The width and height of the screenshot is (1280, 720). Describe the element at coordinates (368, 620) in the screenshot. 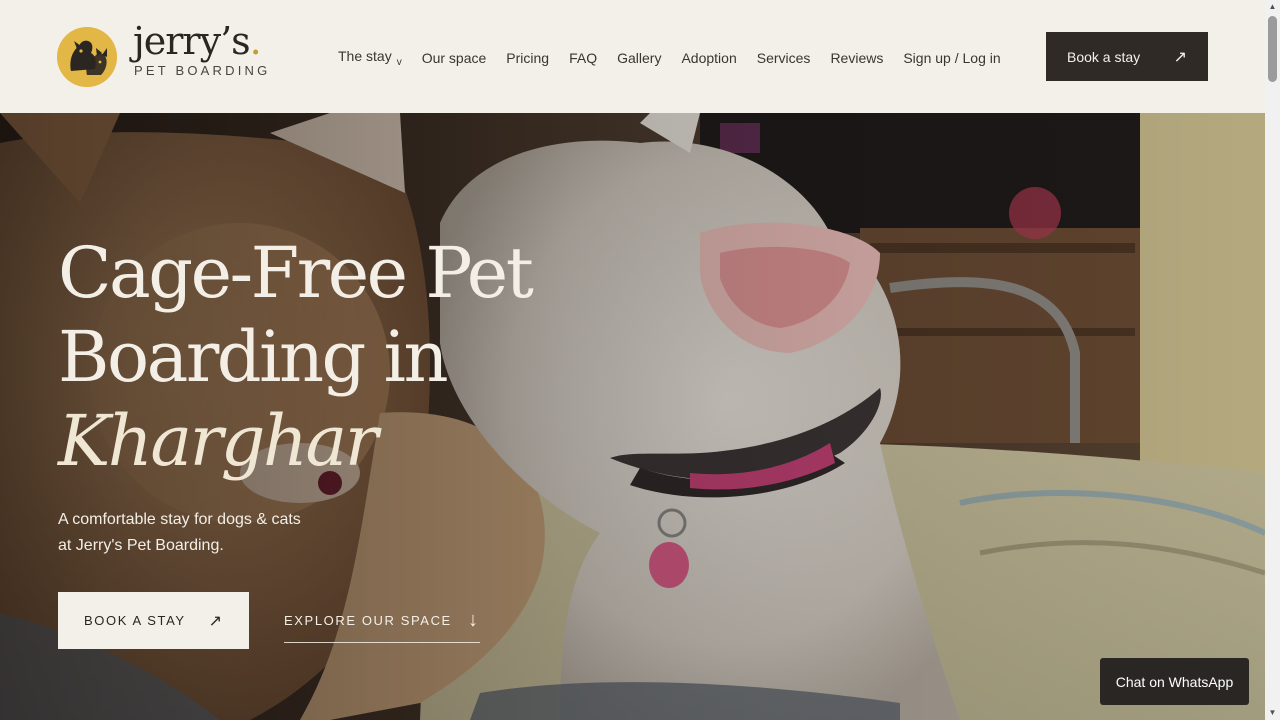

I see `explore-our-space-label: EXPLORE OUR SPACE` at that location.